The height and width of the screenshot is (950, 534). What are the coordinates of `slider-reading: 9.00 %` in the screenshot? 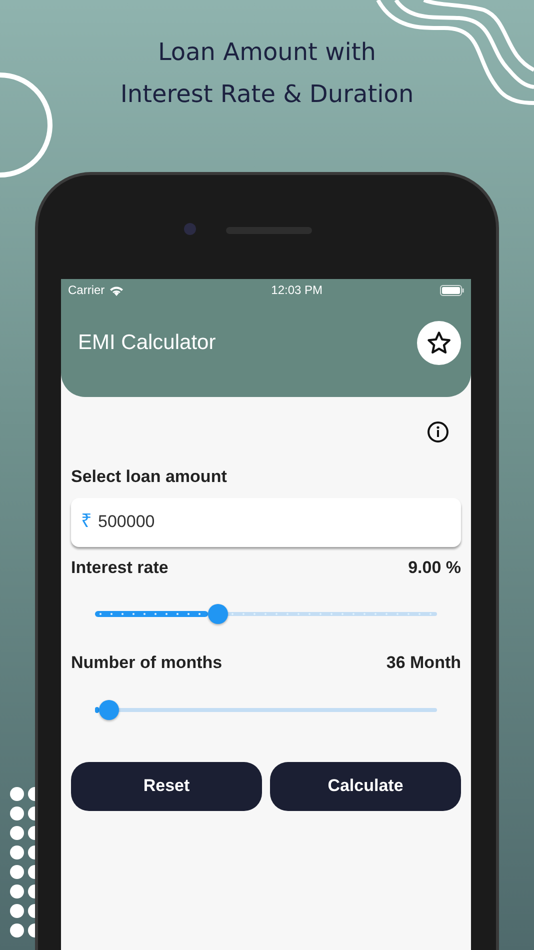 It's located at (434, 567).